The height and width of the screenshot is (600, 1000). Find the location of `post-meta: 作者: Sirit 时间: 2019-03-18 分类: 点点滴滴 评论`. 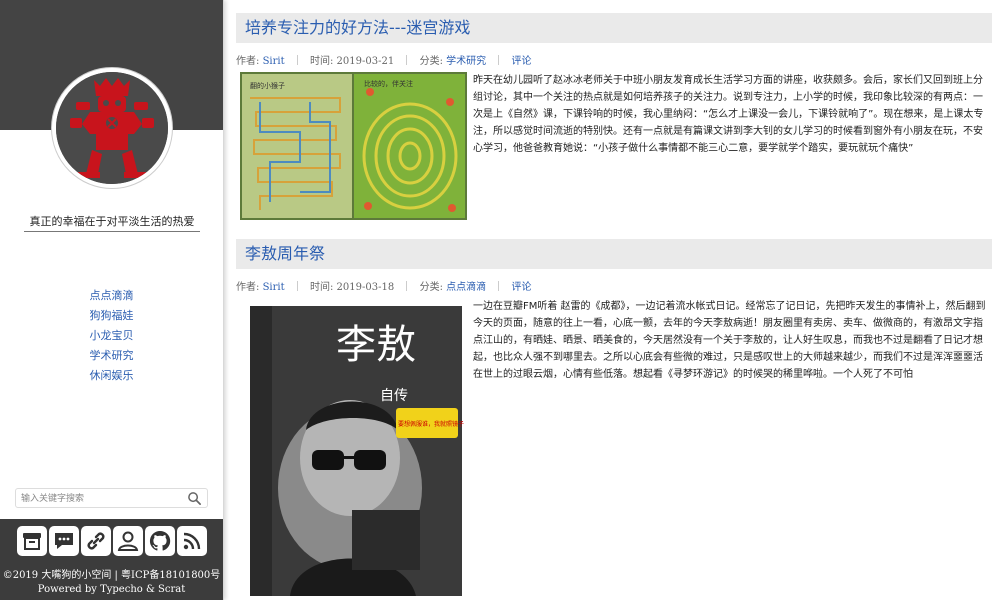

post-meta: 作者: Sirit 时间: 2019-03-18 分类: 点点滴滴 评论 is located at coordinates (614, 286).